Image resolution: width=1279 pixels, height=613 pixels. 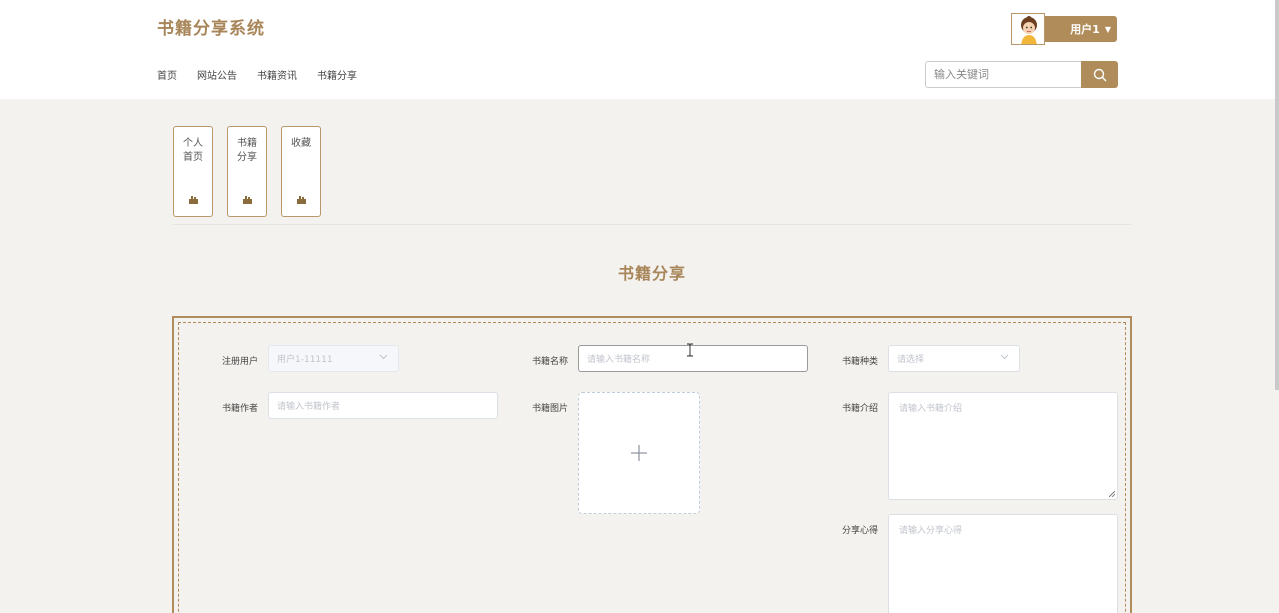 I want to click on book-name-label: 书籍名称, so click(x=550, y=362).